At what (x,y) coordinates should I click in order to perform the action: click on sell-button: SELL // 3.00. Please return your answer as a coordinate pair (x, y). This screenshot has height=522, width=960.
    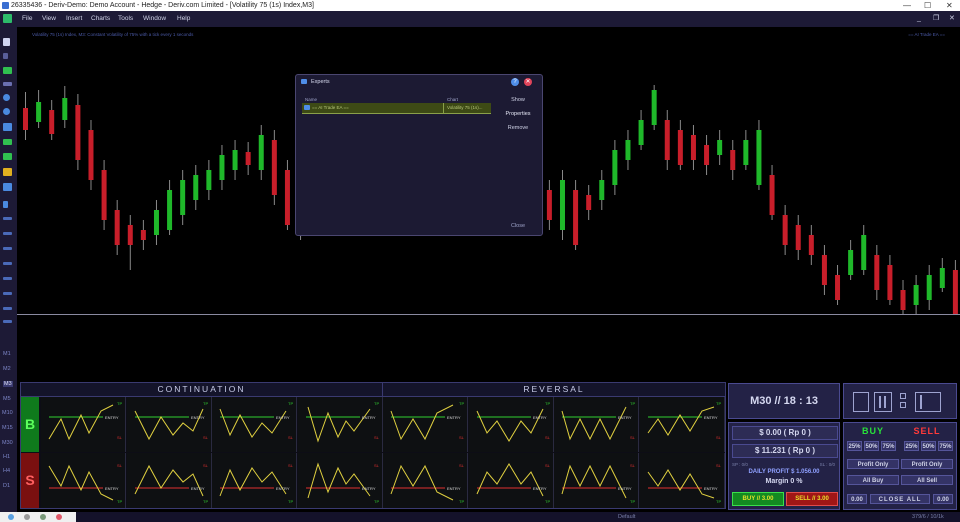
    Looking at the image, I should click on (812, 499).